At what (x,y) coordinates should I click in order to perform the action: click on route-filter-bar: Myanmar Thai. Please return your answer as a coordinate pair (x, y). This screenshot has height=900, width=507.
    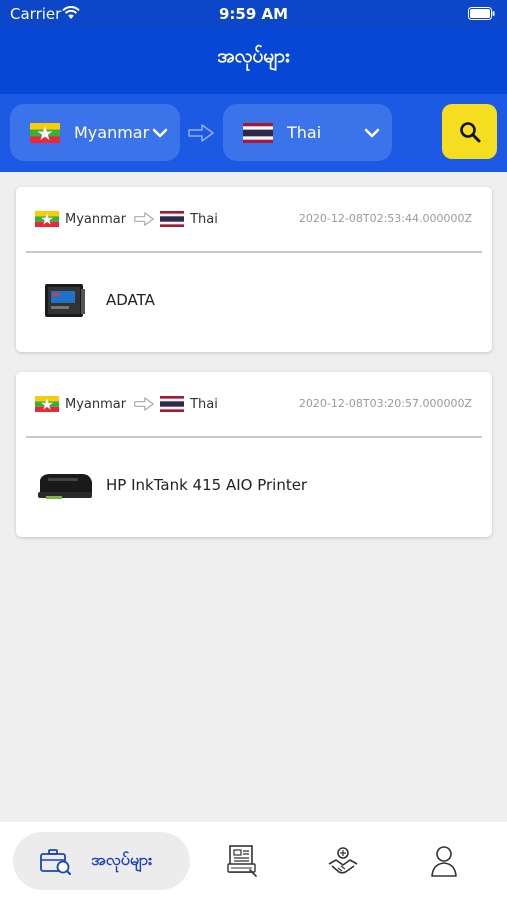
    Looking at the image, I should click on (253, 133).